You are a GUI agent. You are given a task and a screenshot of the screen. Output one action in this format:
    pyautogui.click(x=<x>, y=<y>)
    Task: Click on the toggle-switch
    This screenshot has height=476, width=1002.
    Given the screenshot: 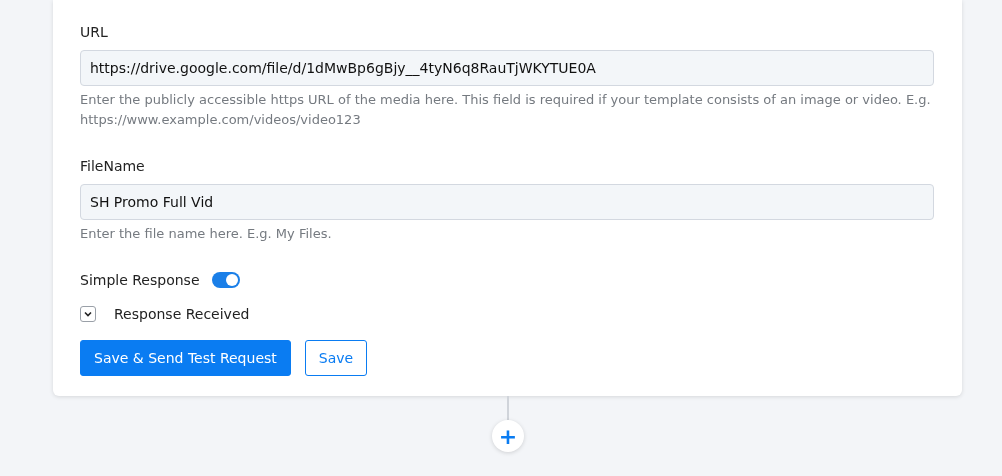 What is the action you would take?
    pyautogui.click(x=225, y=280)
    